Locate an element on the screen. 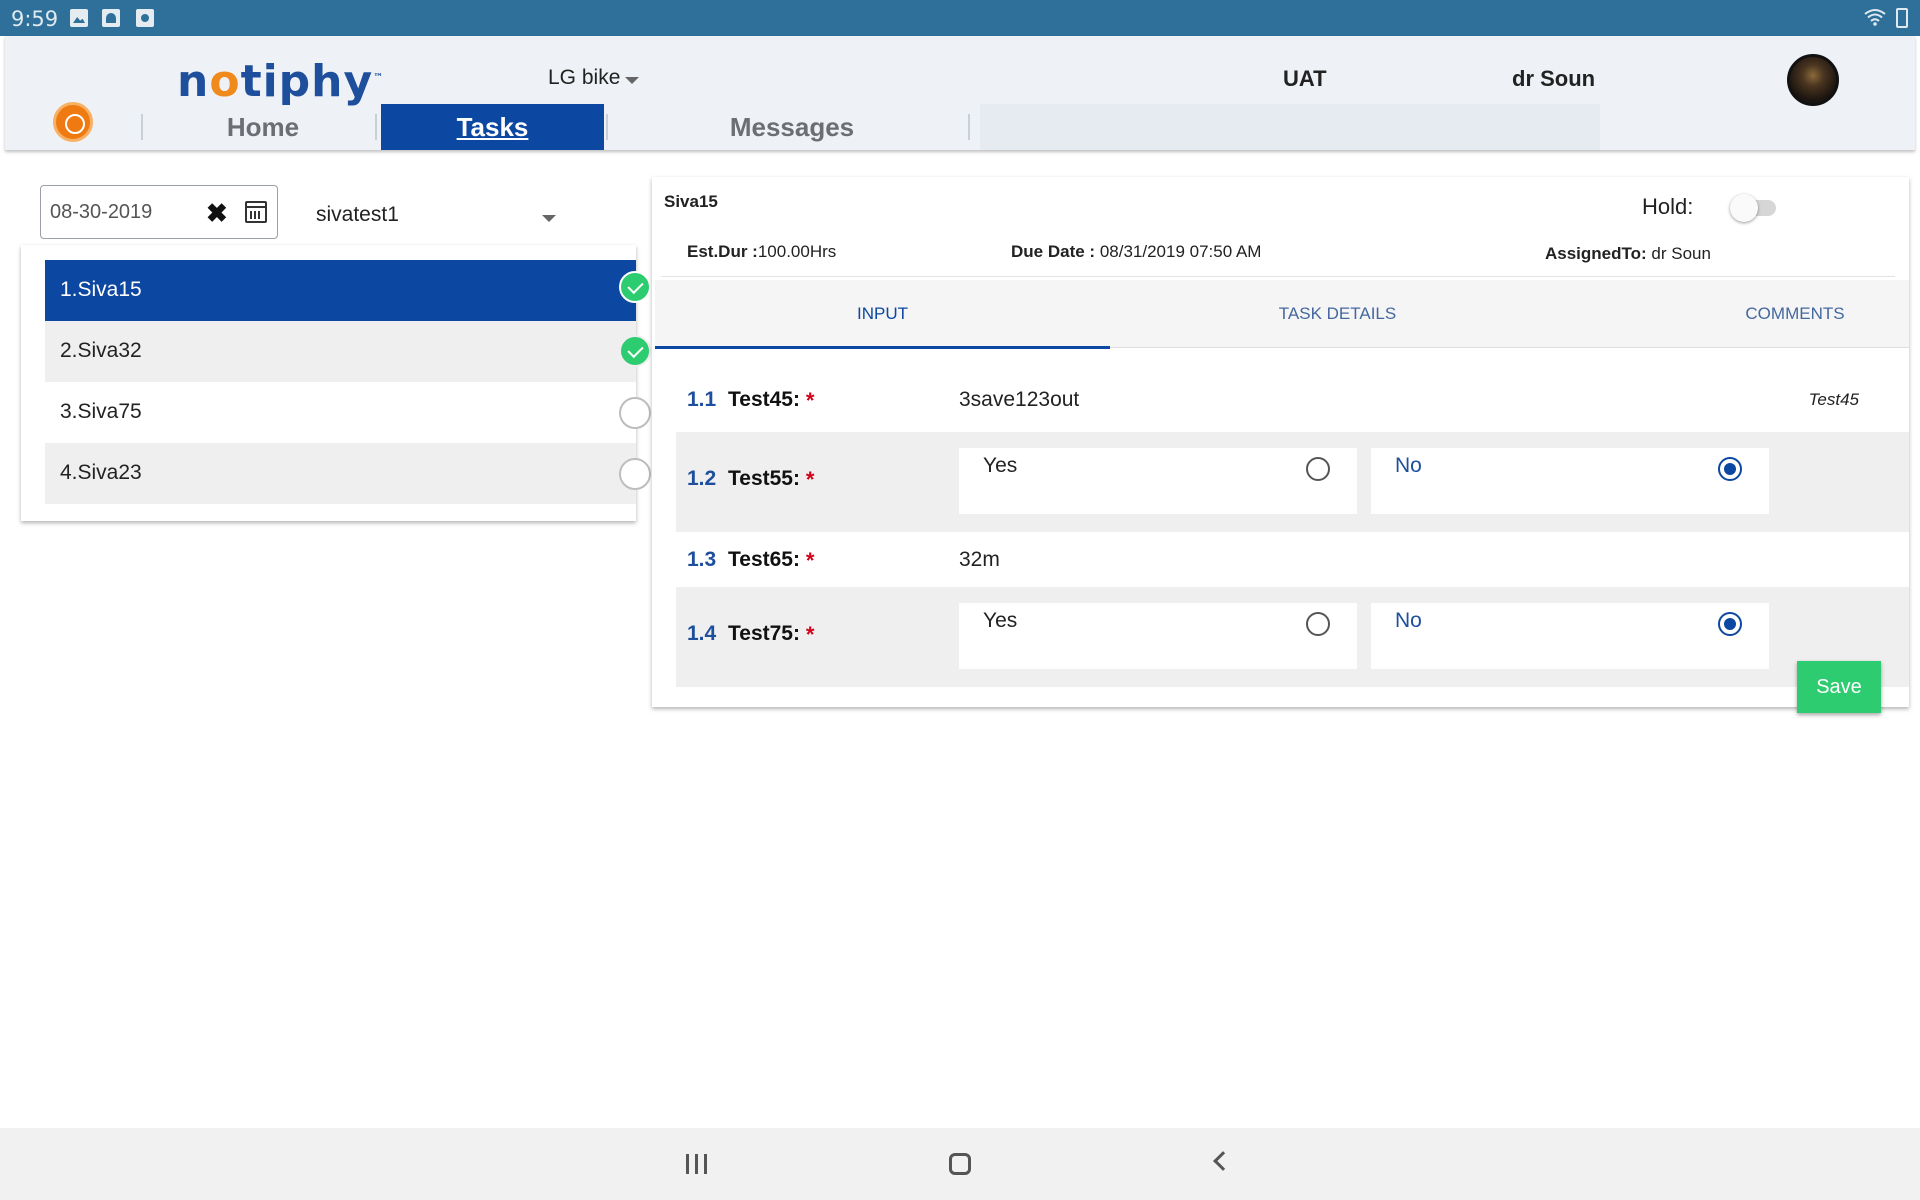  task-label: 3.Siva75 is located at coordinates (101, 411).